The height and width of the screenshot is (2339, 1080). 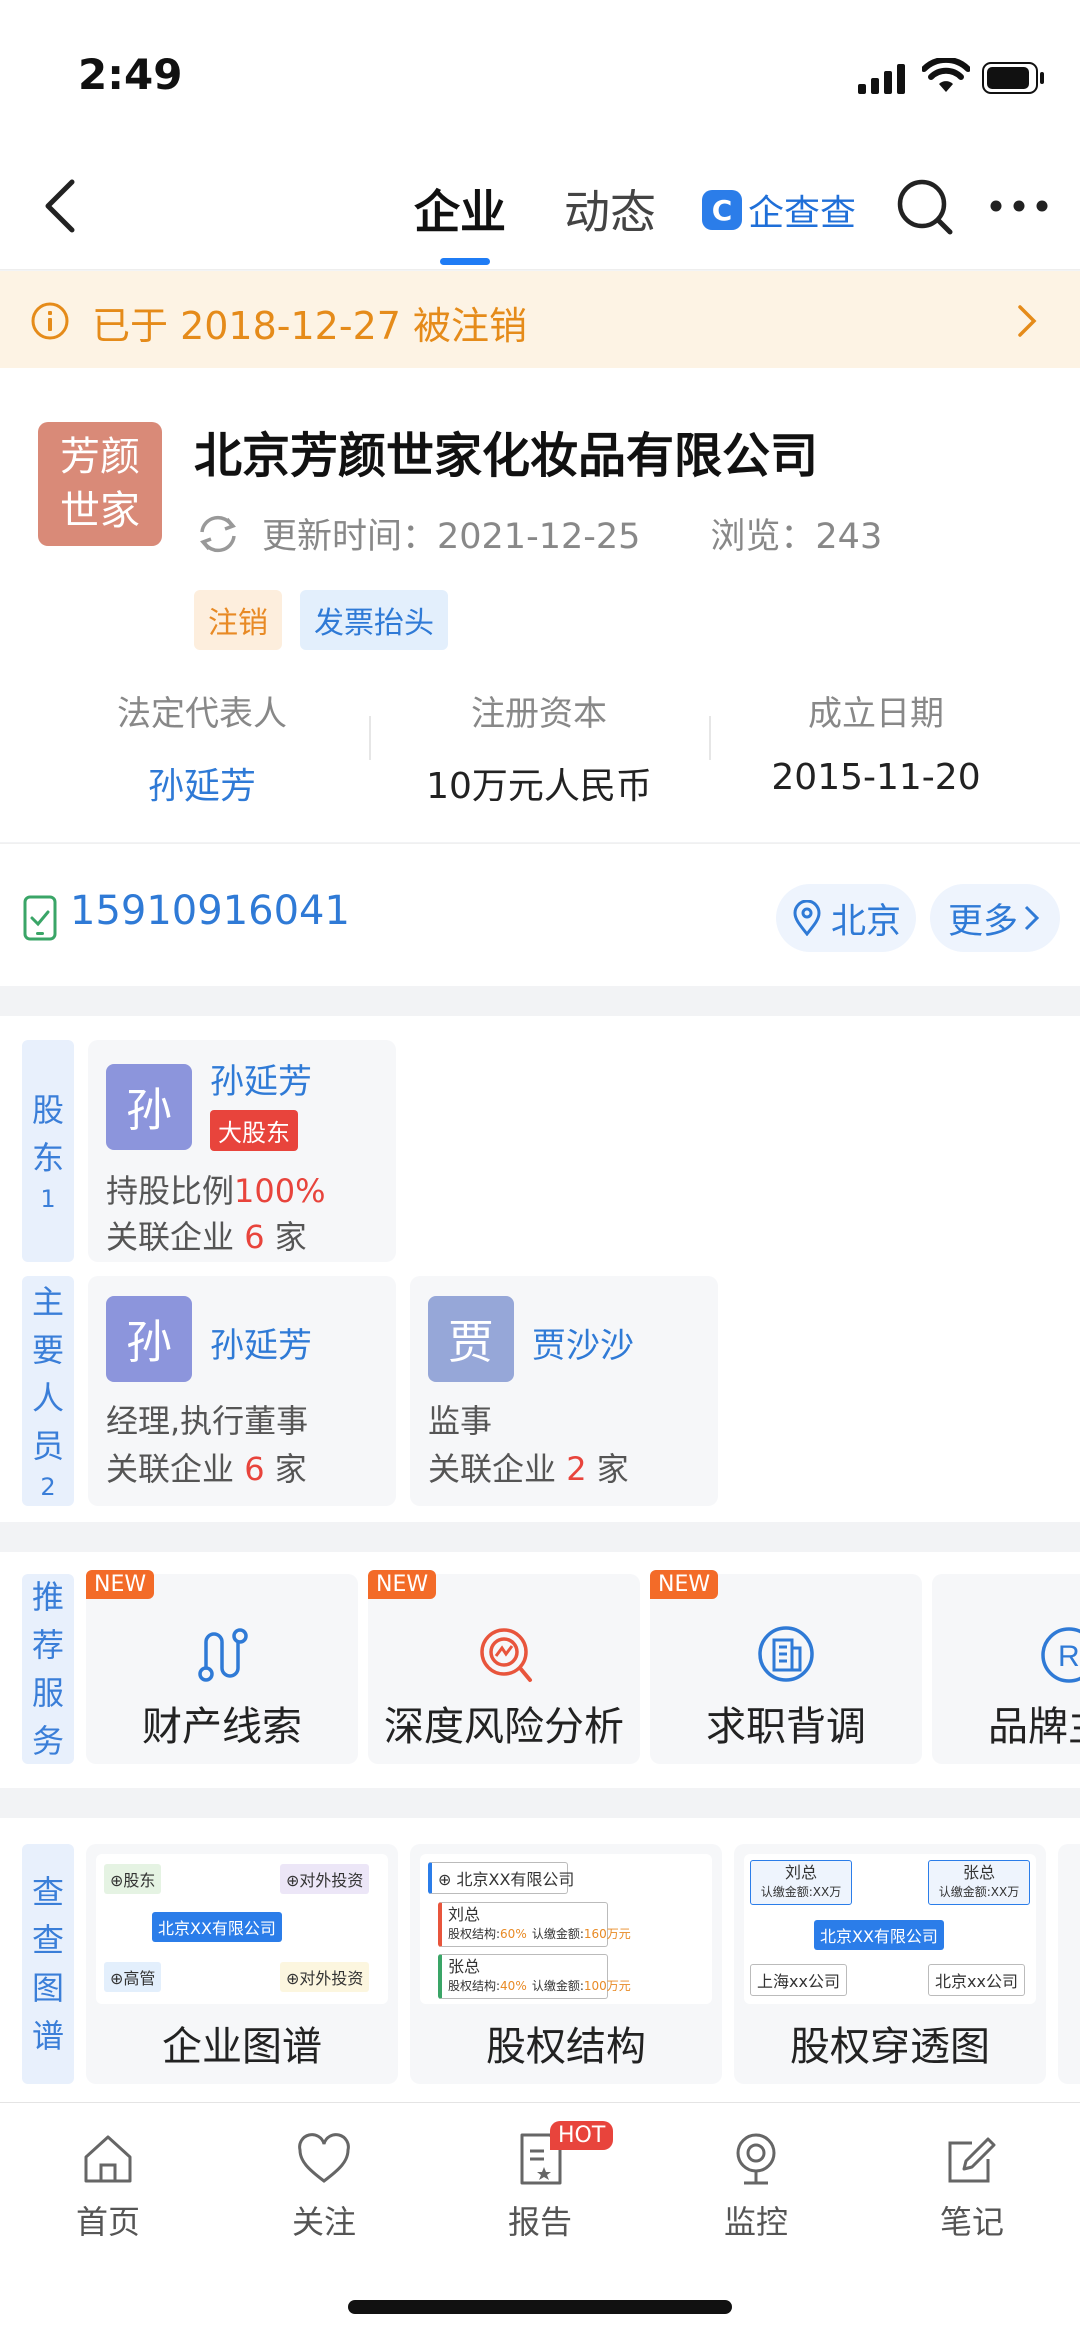 What do you see at coordinates (756, 2186) in the screenshot?
I see `tab-monitor: 监控` at bounding box center [756, 2186].